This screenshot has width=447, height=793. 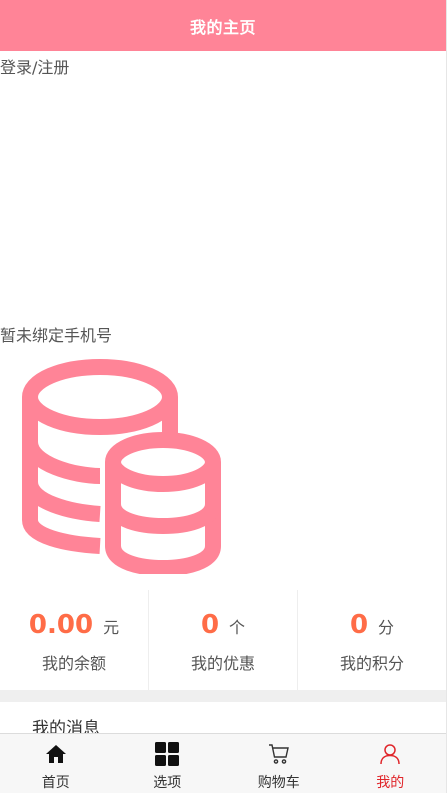 I want to click on stat-coupons: 0 个 我的优惠, so click(x=223, y=640).